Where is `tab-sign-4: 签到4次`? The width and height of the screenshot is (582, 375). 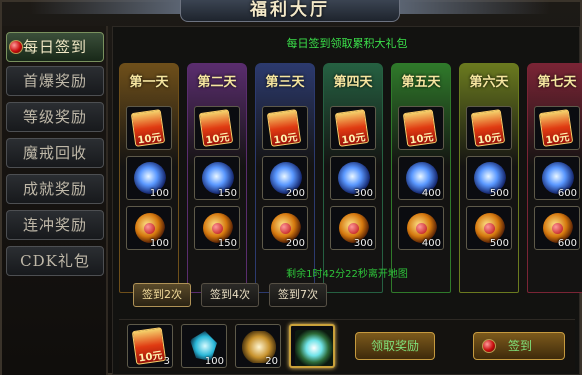 tab-sign-4: 签到4次 is located at coordinates (230, 295).